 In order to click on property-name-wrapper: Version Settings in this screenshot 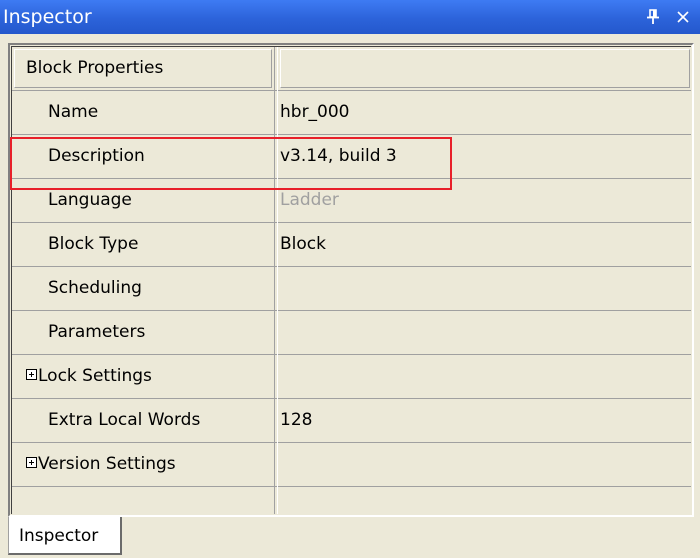, I will do `click(156, 464)`.